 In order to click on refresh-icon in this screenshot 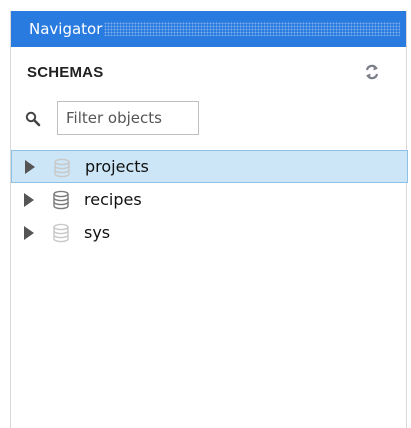, I will do `click(372, 72)`.